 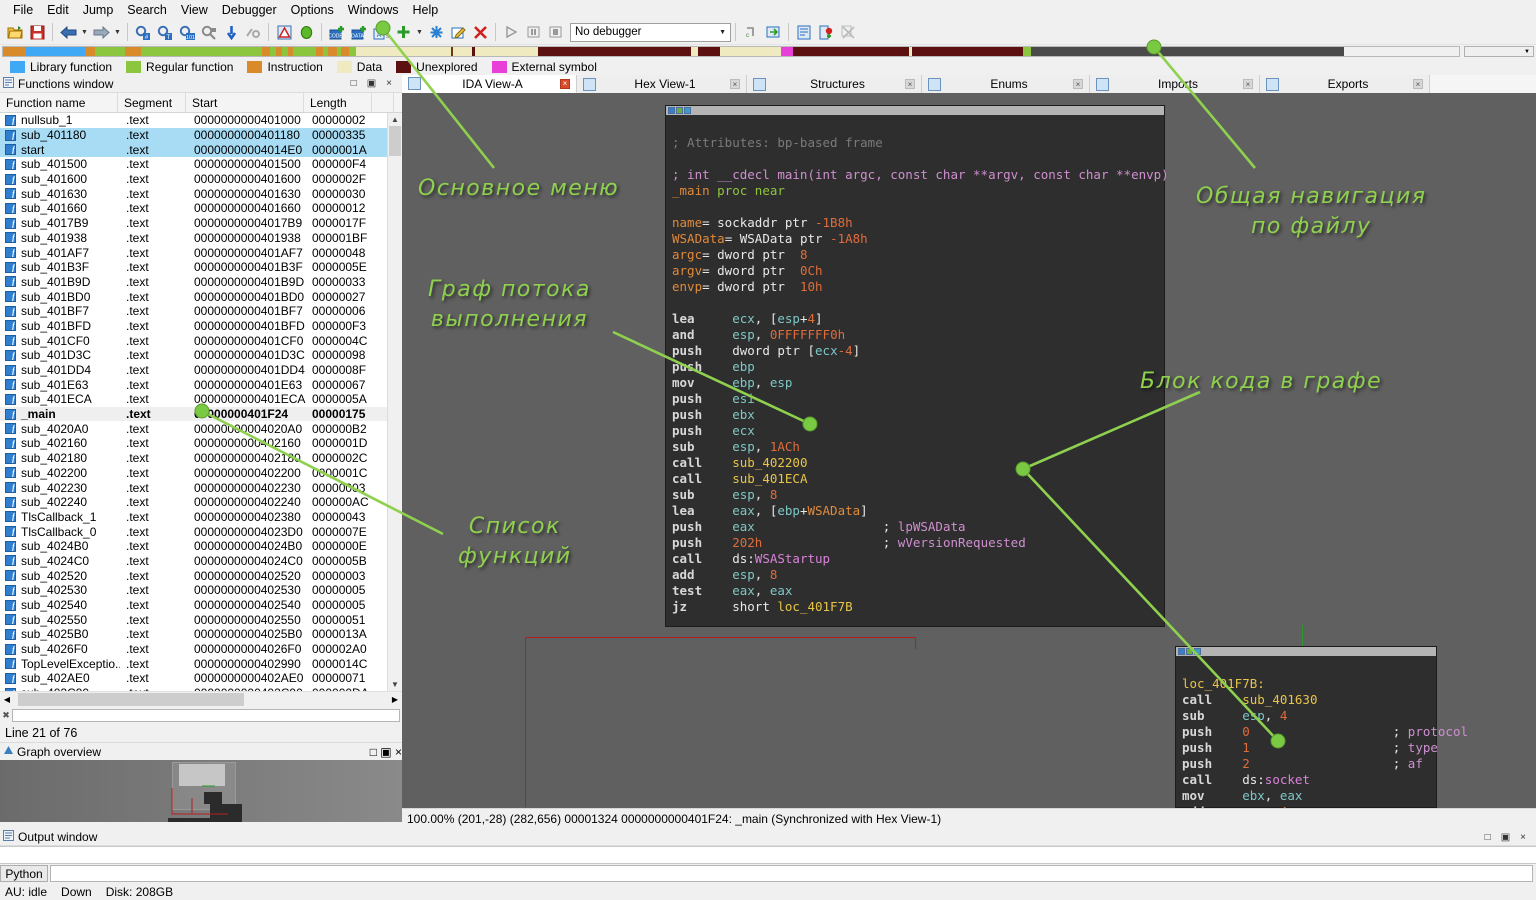 I want to click on breakpoint-icon, so click(x=826, y=32).